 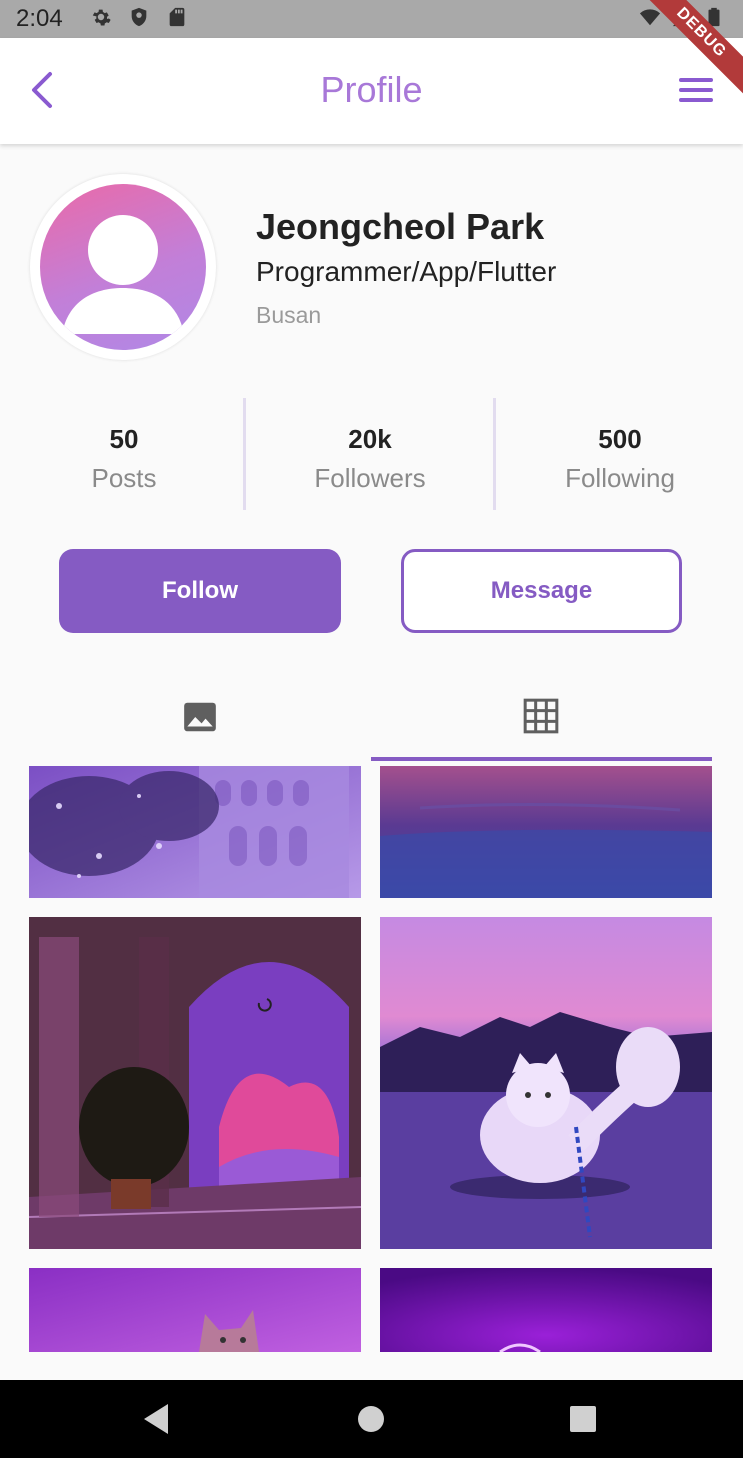 I want to click on photo-sea-sky, so click(x=546, y=832).